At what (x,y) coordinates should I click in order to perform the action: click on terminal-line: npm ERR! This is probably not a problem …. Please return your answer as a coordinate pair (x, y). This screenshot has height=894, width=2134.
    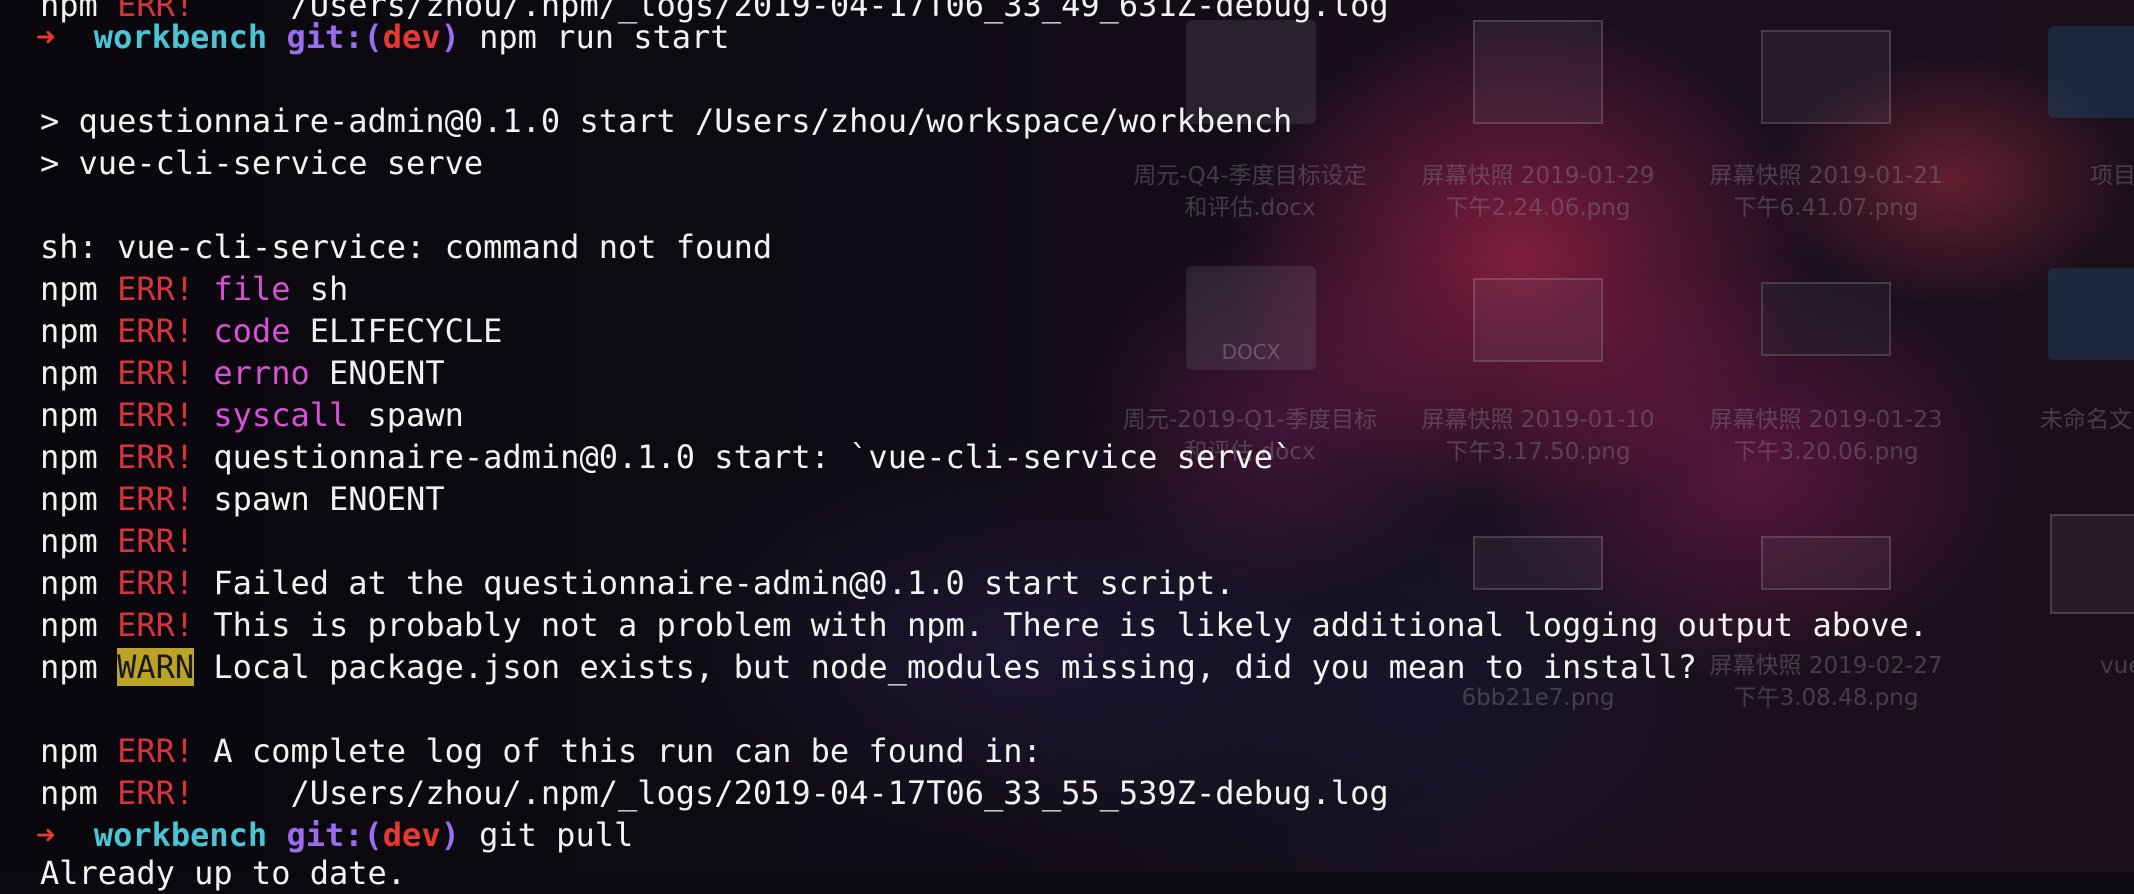
    Looking at the image, I should click on (984, 625).